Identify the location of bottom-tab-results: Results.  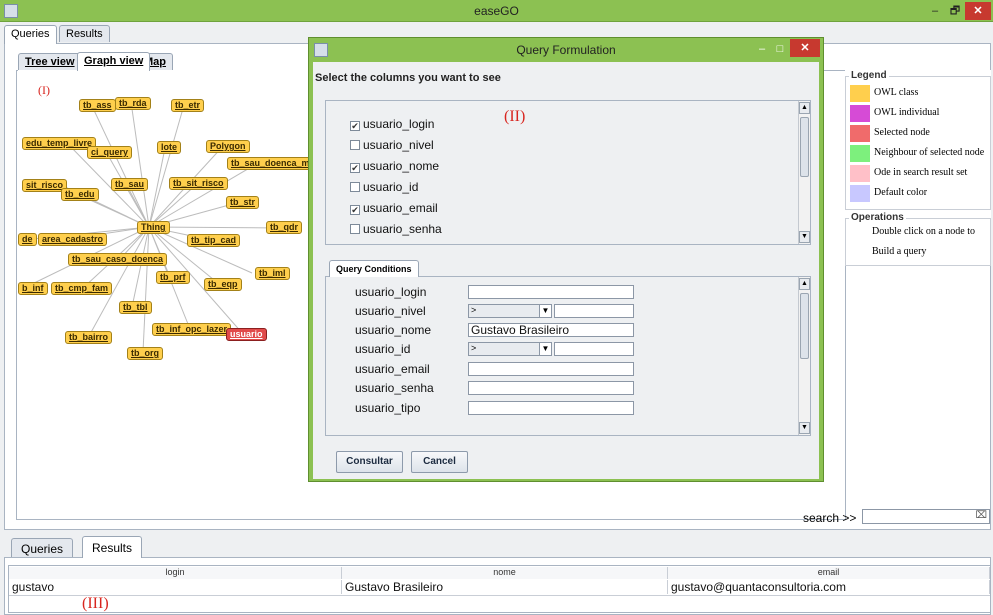
(112, 547).